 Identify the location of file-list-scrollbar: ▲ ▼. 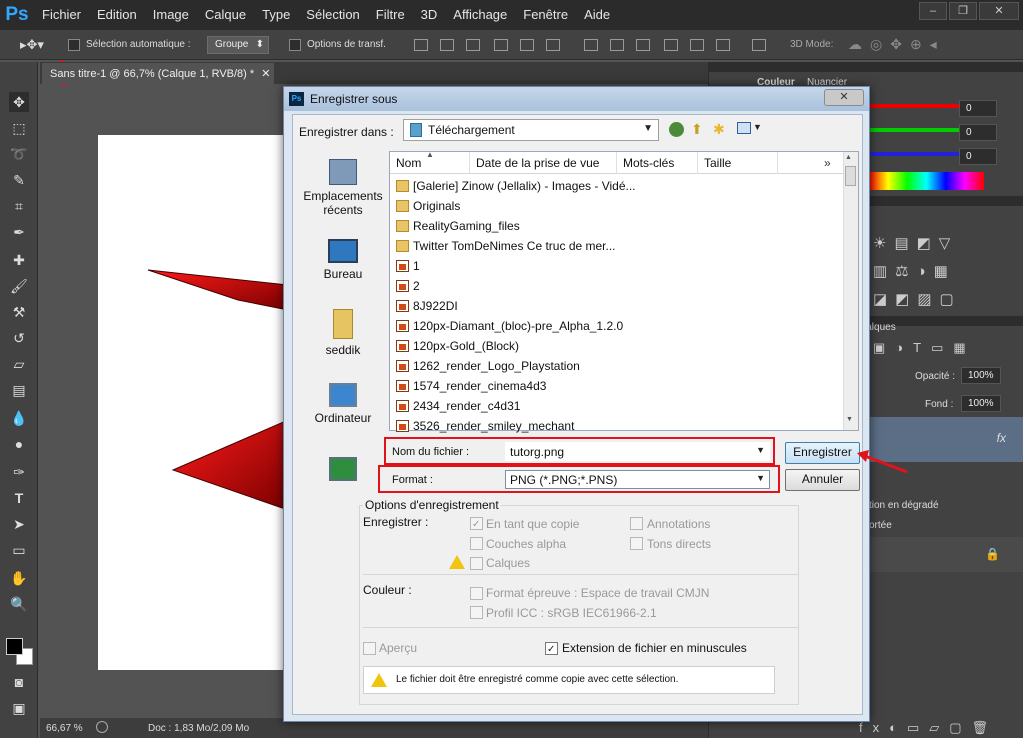
(850, 291).